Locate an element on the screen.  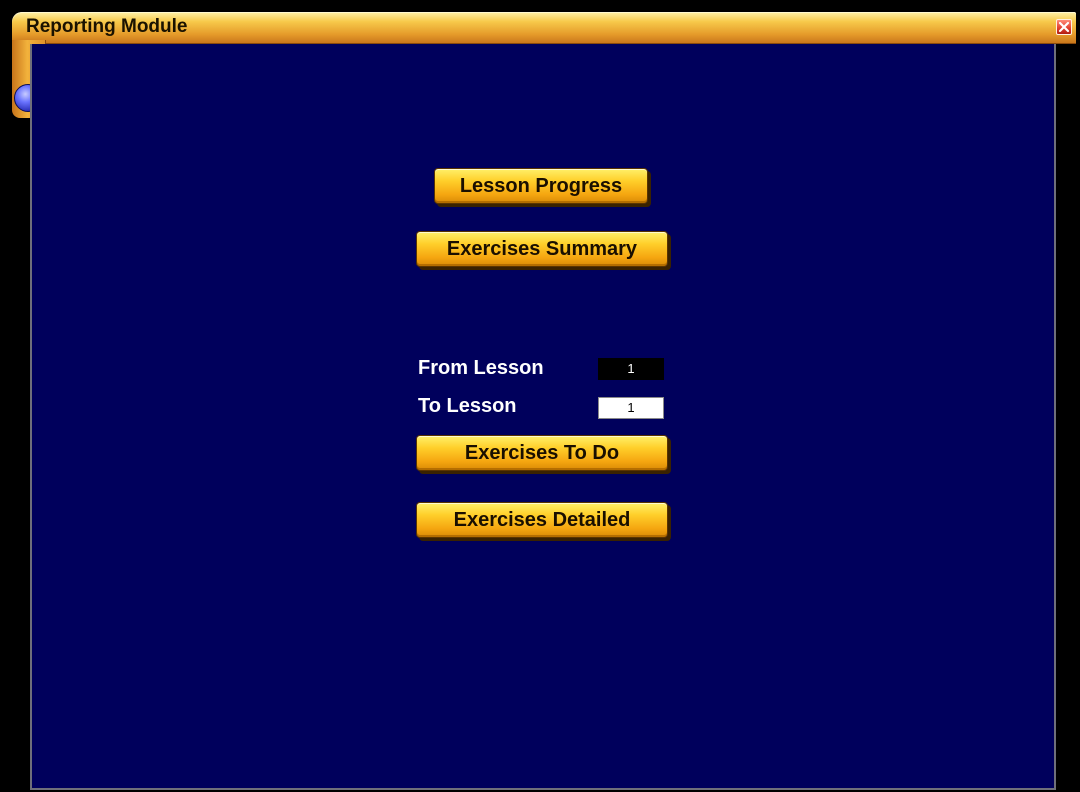
to-lesson-field: 1 is located at coordinates (631, 408).